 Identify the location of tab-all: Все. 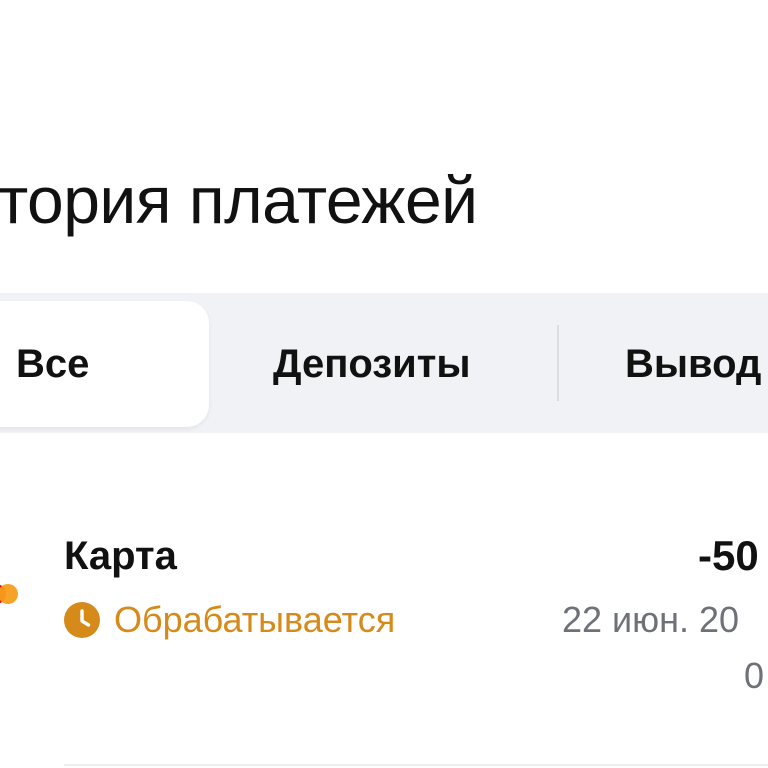
(104, 364).